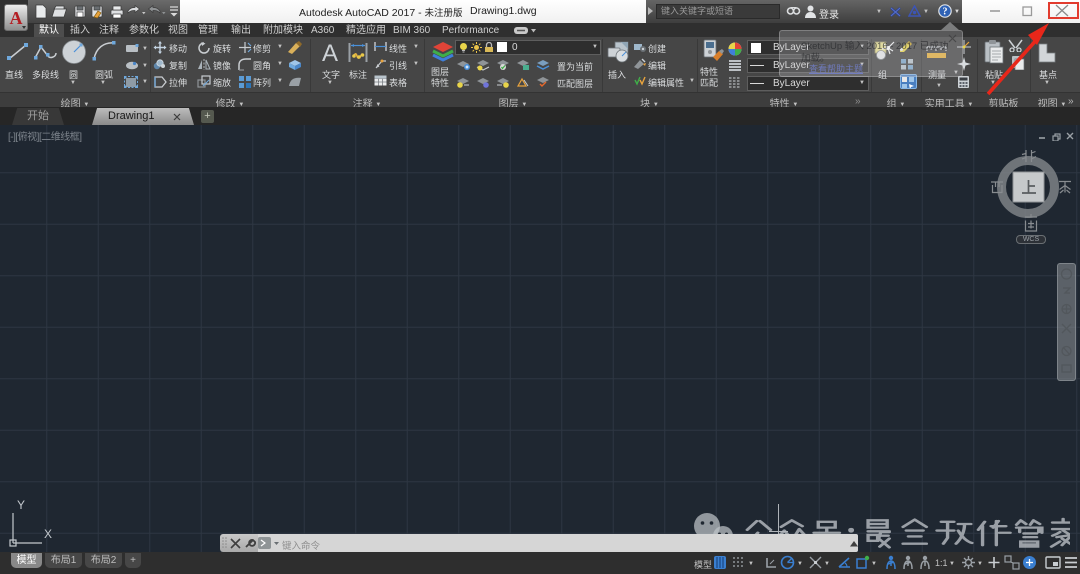 This screenshot has height=574, width=1080. What do you see at coordinates (48, 534) in the screenshot?
I see `svg-text: X` at bounding box center [48, 534].